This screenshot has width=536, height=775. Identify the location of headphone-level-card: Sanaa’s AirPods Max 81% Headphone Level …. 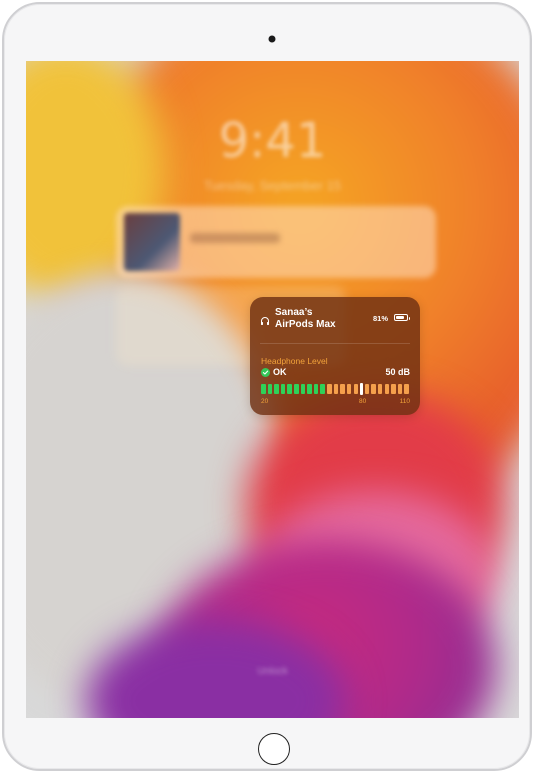
(335, 356).